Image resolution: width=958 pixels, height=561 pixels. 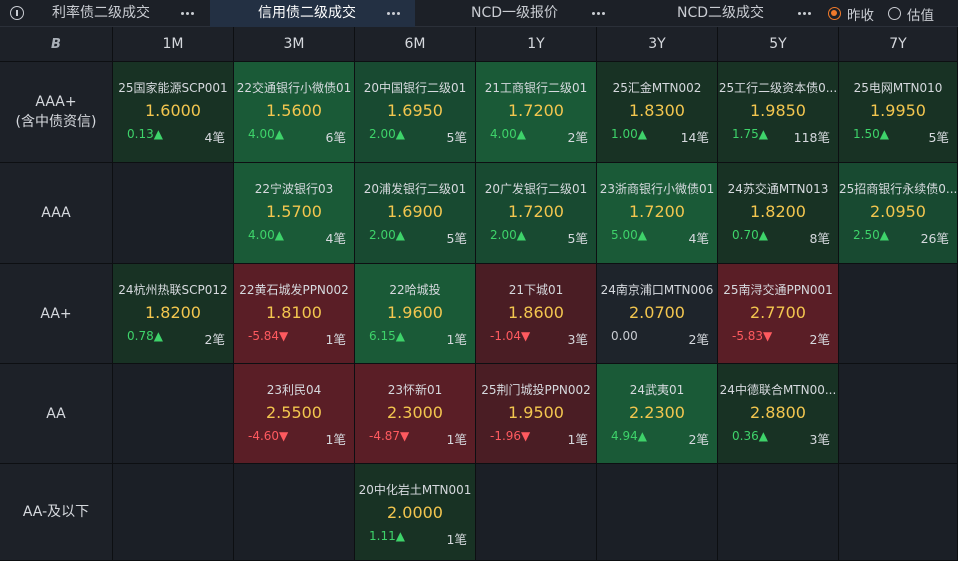 What do you see at coordinates (657, 112) in the screenshot?
I see `bond-cell: 25汇金MTN002 1.8300 1.00▲ 14笔` at bounding box center [657, 112].